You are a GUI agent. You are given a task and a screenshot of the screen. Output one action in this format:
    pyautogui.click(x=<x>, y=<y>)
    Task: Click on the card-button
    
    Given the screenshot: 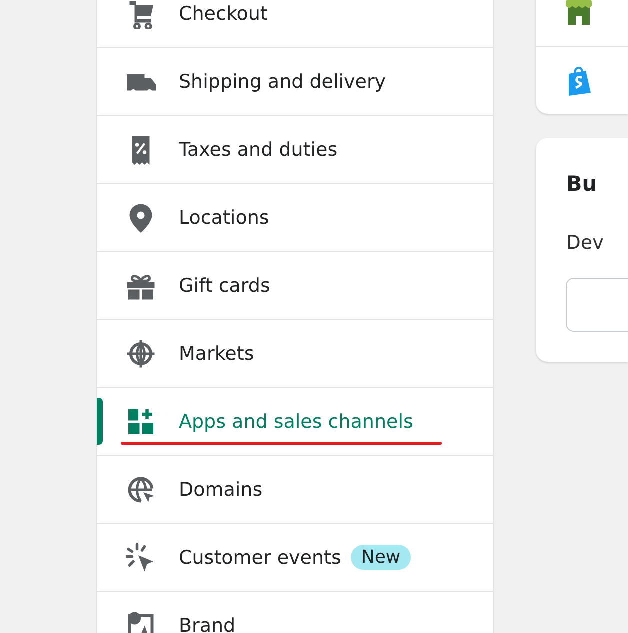 What is the action you would take?
    pyautogui.click(x=597, y=305)
    